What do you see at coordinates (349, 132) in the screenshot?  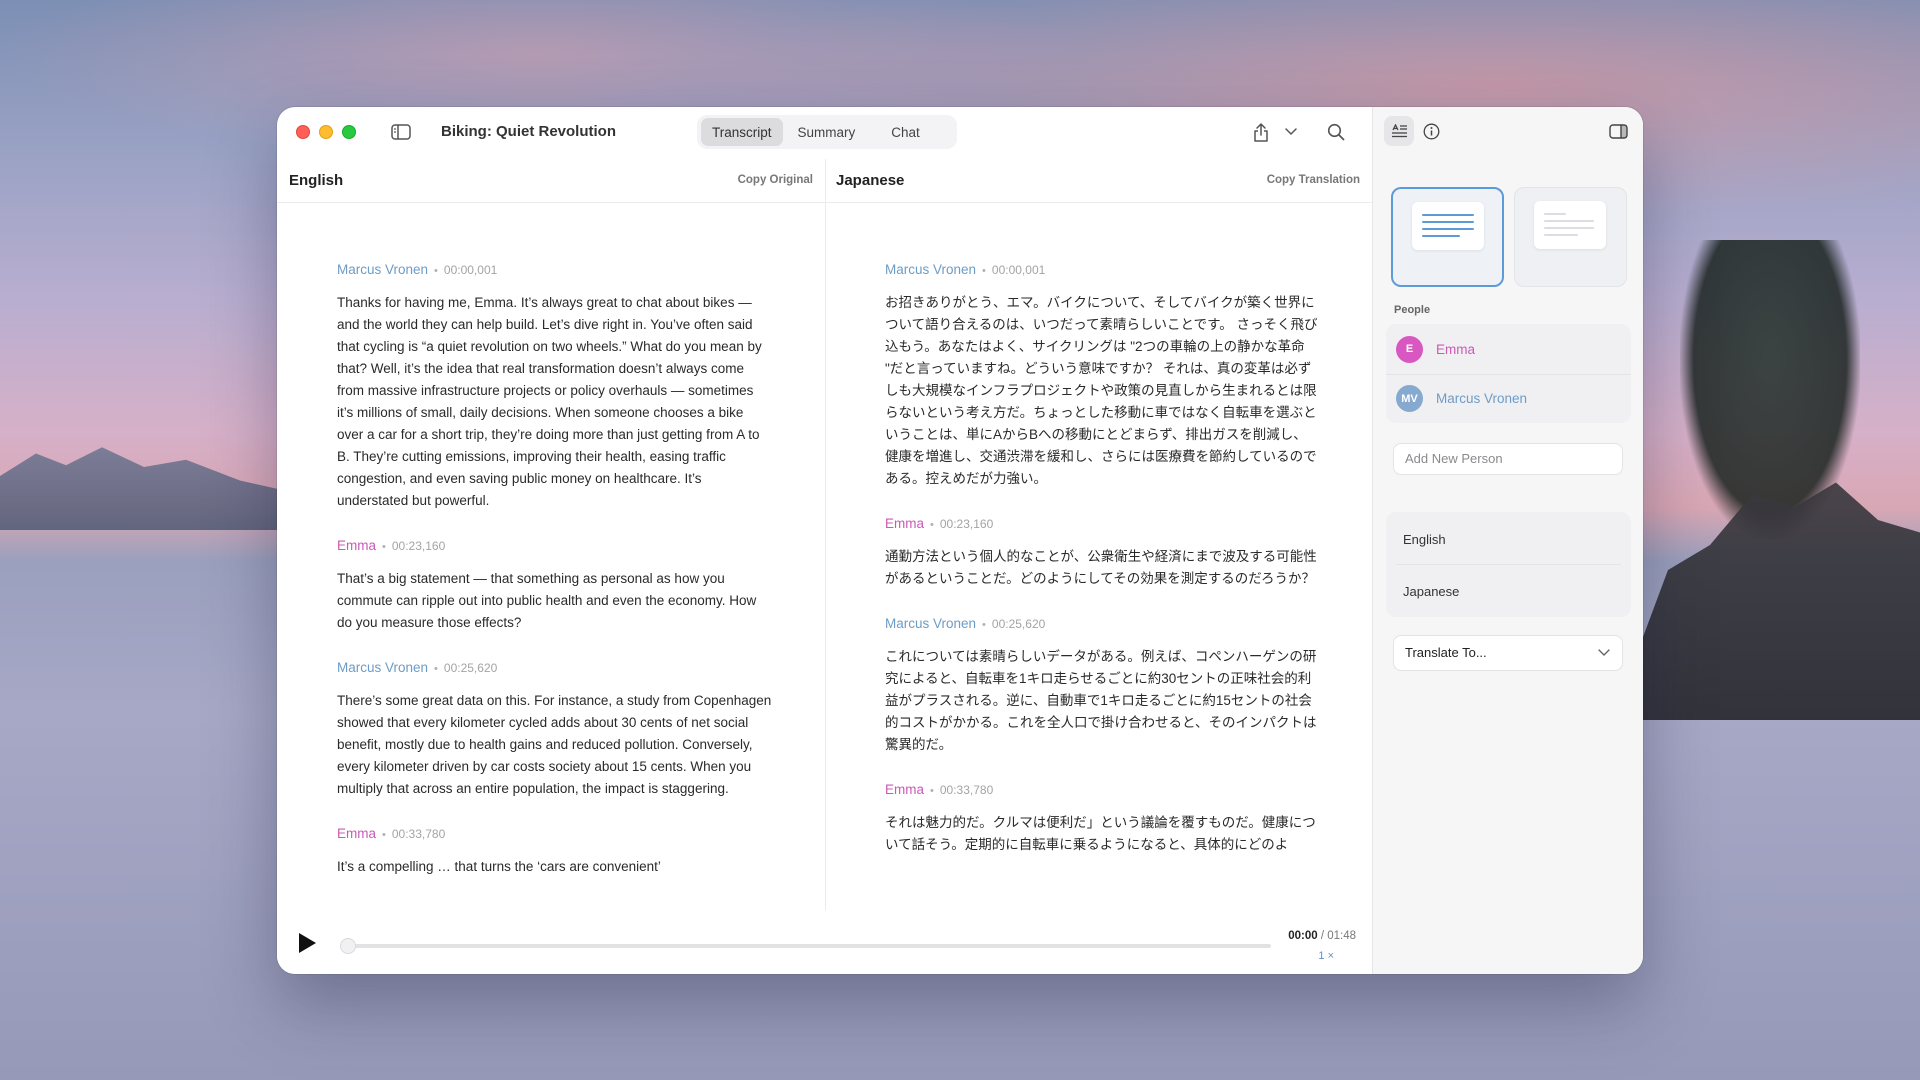 I see `zoom-window-button` at bounding box center [349, 132].